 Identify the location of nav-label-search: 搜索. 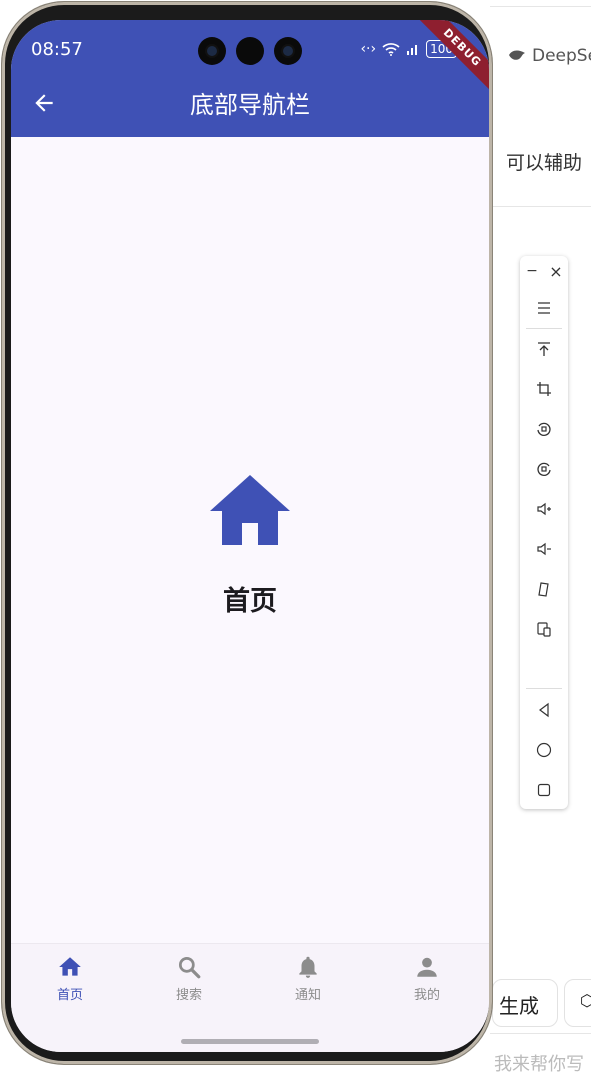
(188, 995).